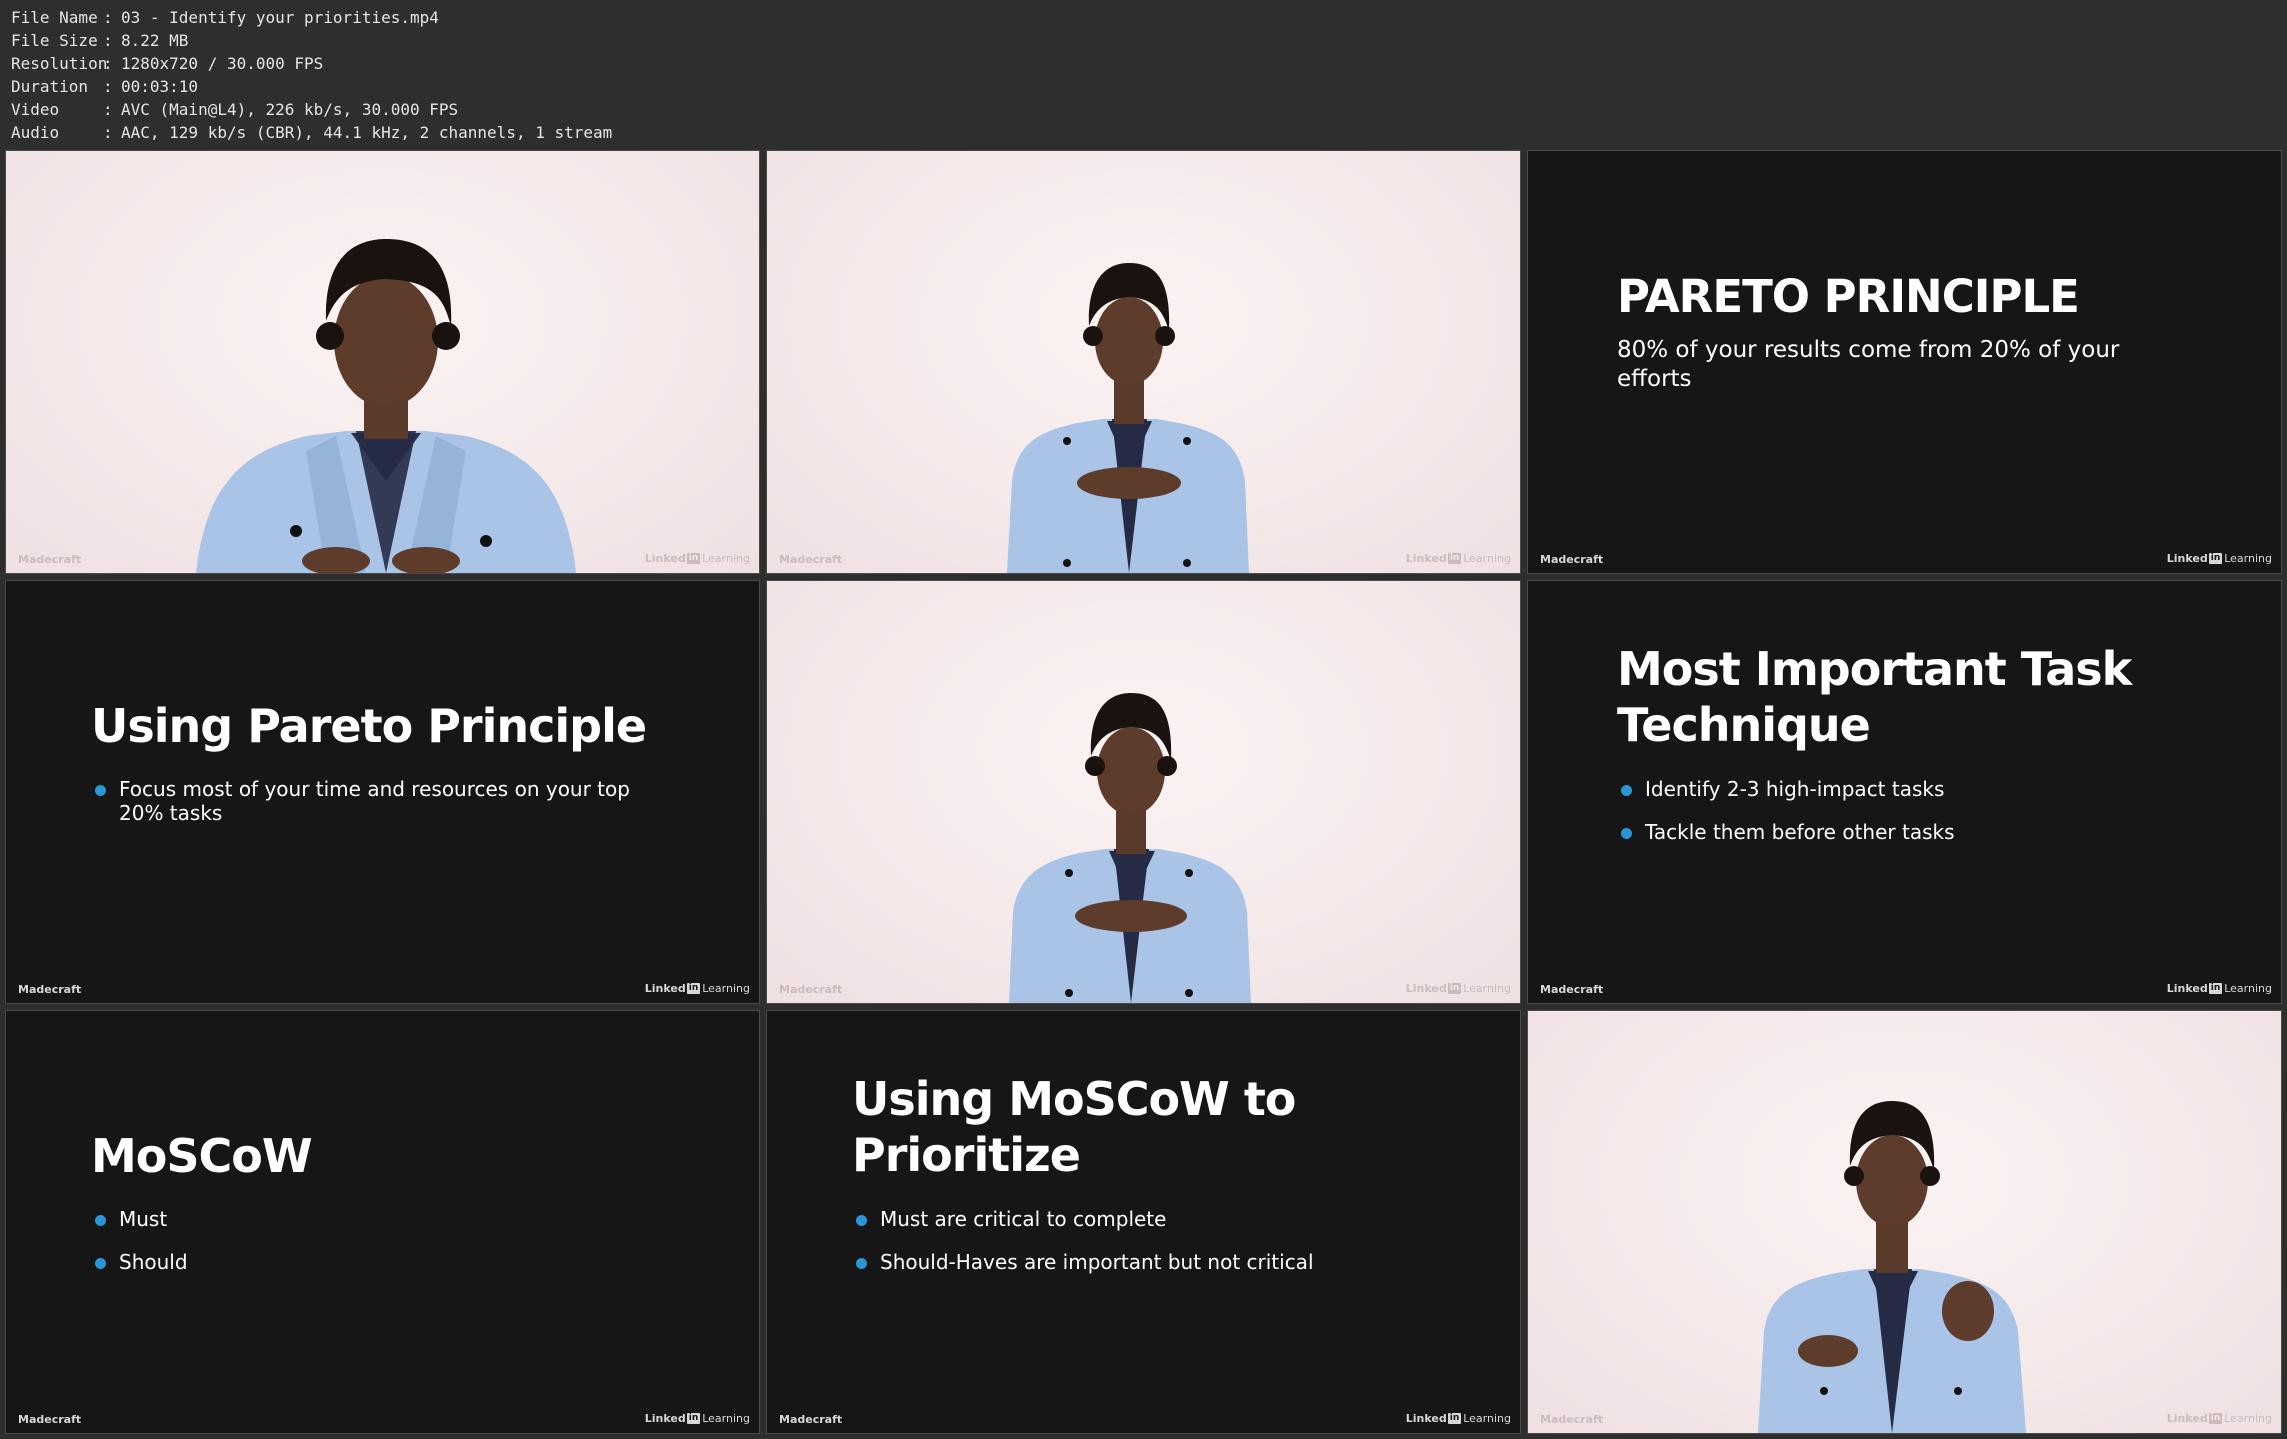 Image resolution: width=2287 pixels, height=1439 pixels. What do you see at coordinates (100, 40) in the screenshot?
I see `file-info-row: File Size:8.22 MB` at bounding box center [100, 40].